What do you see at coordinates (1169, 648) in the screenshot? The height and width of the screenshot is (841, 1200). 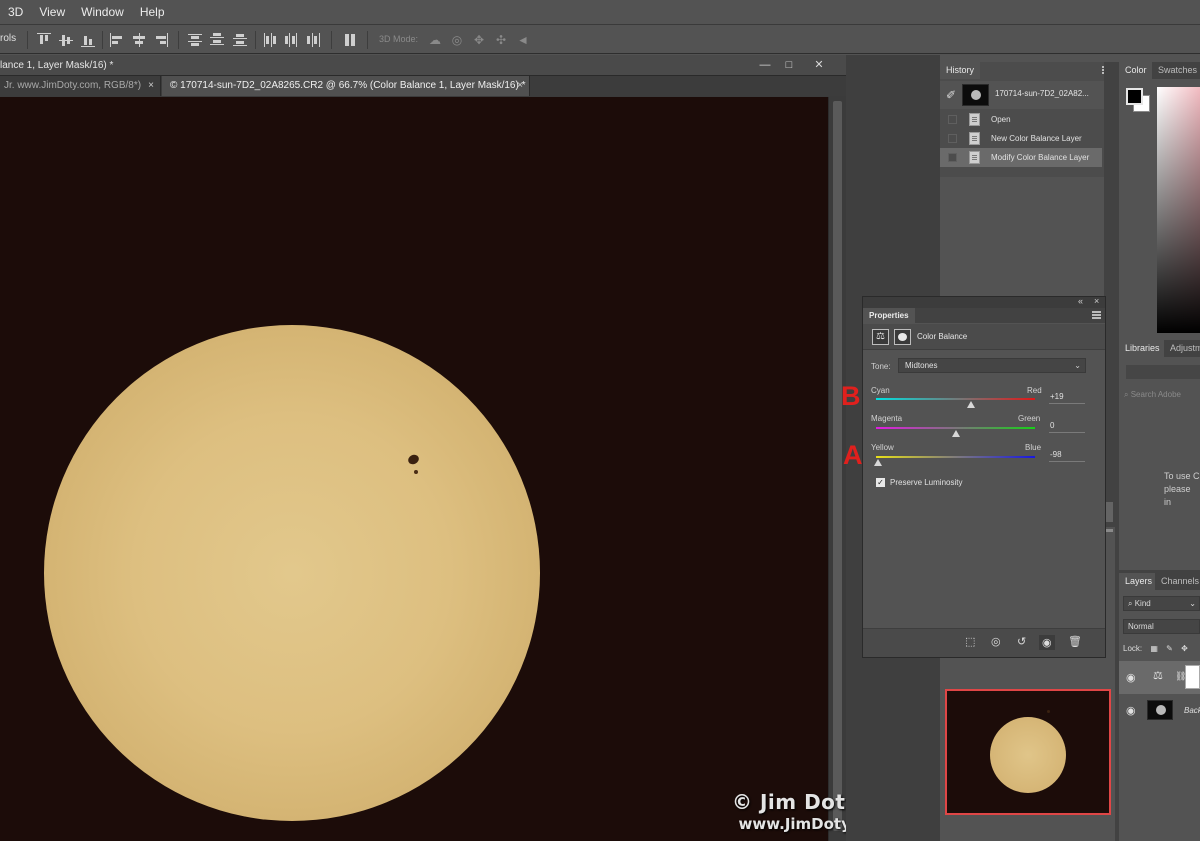 I see `lock-image-icon: ✎` at bounding box center [1169, 648].